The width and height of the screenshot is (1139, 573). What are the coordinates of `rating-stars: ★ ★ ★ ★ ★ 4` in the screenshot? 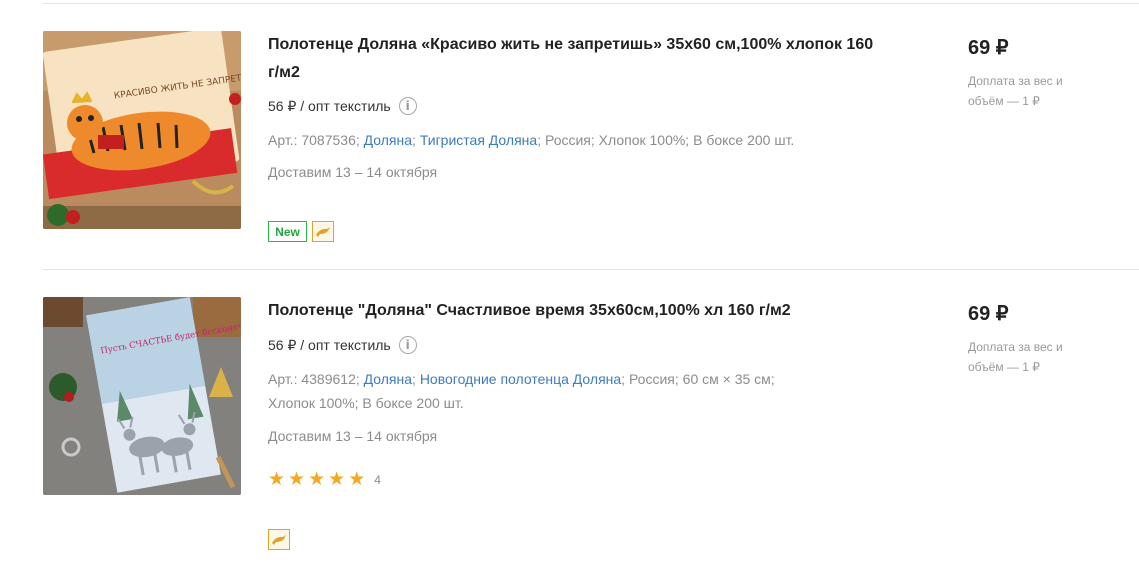 It's located at (324, 479).